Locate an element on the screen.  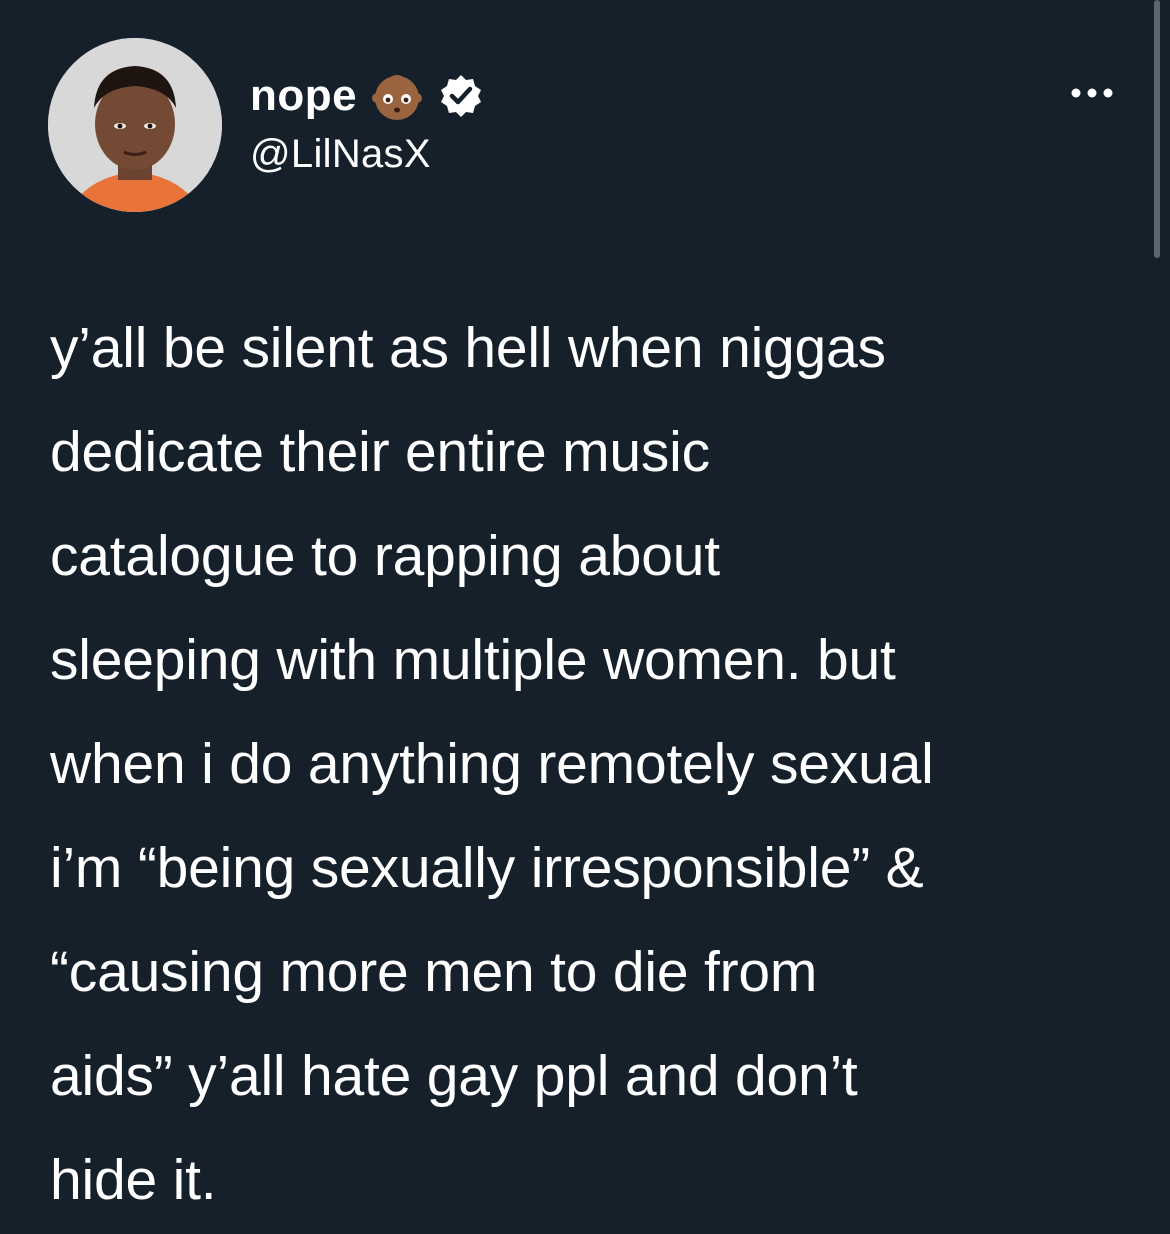
baby-face-emoji-icon is located at coordinates (397, 96).